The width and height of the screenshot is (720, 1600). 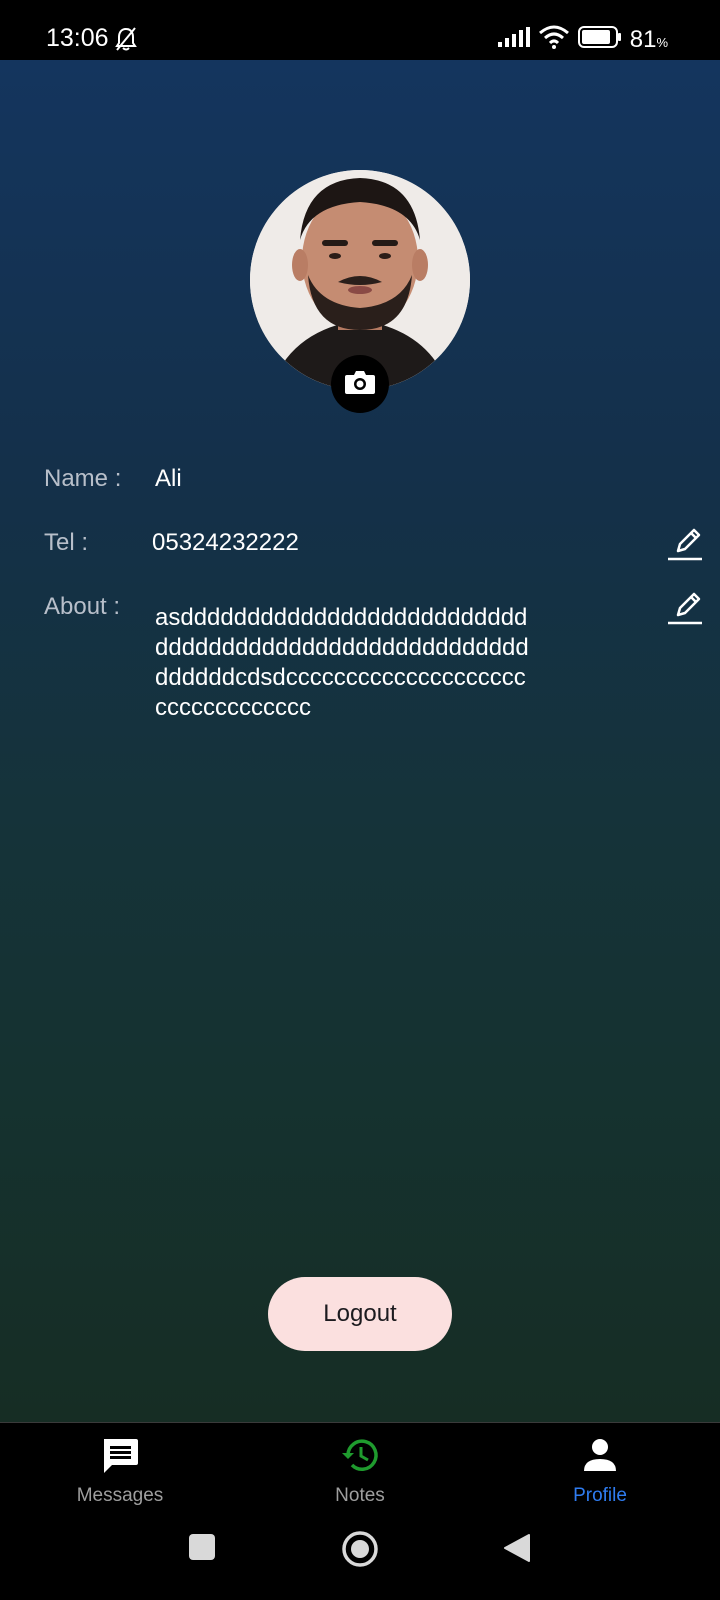 I want to click on avatar-container, so click(x=360, y=291).